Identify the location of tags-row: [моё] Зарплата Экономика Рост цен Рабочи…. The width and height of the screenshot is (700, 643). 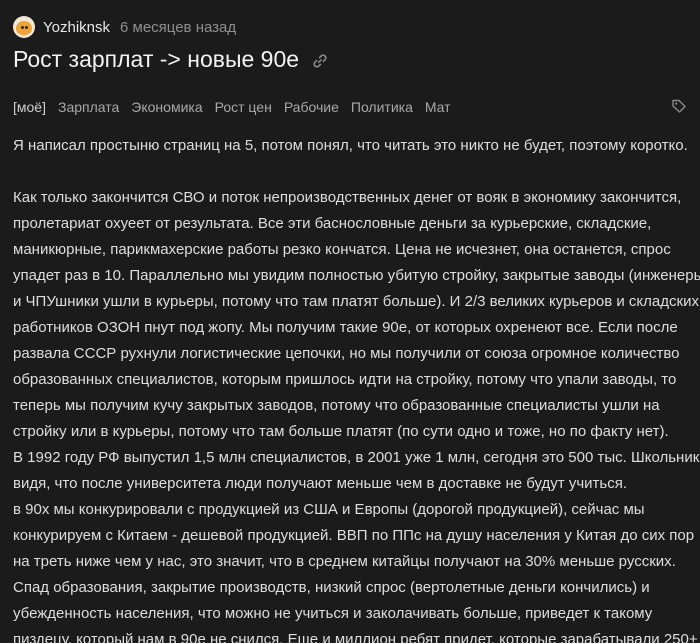
(350, 107).